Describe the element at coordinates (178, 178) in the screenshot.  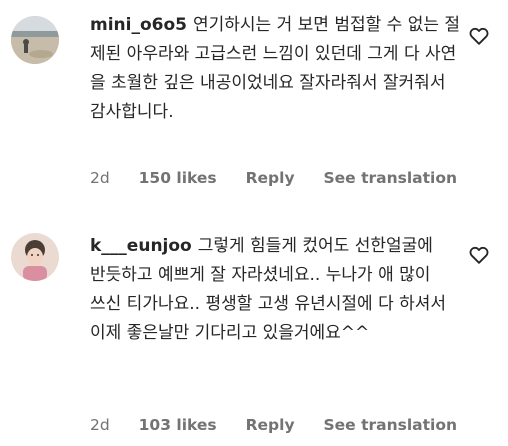
I see `comment-likes: 150 likes` at that location.